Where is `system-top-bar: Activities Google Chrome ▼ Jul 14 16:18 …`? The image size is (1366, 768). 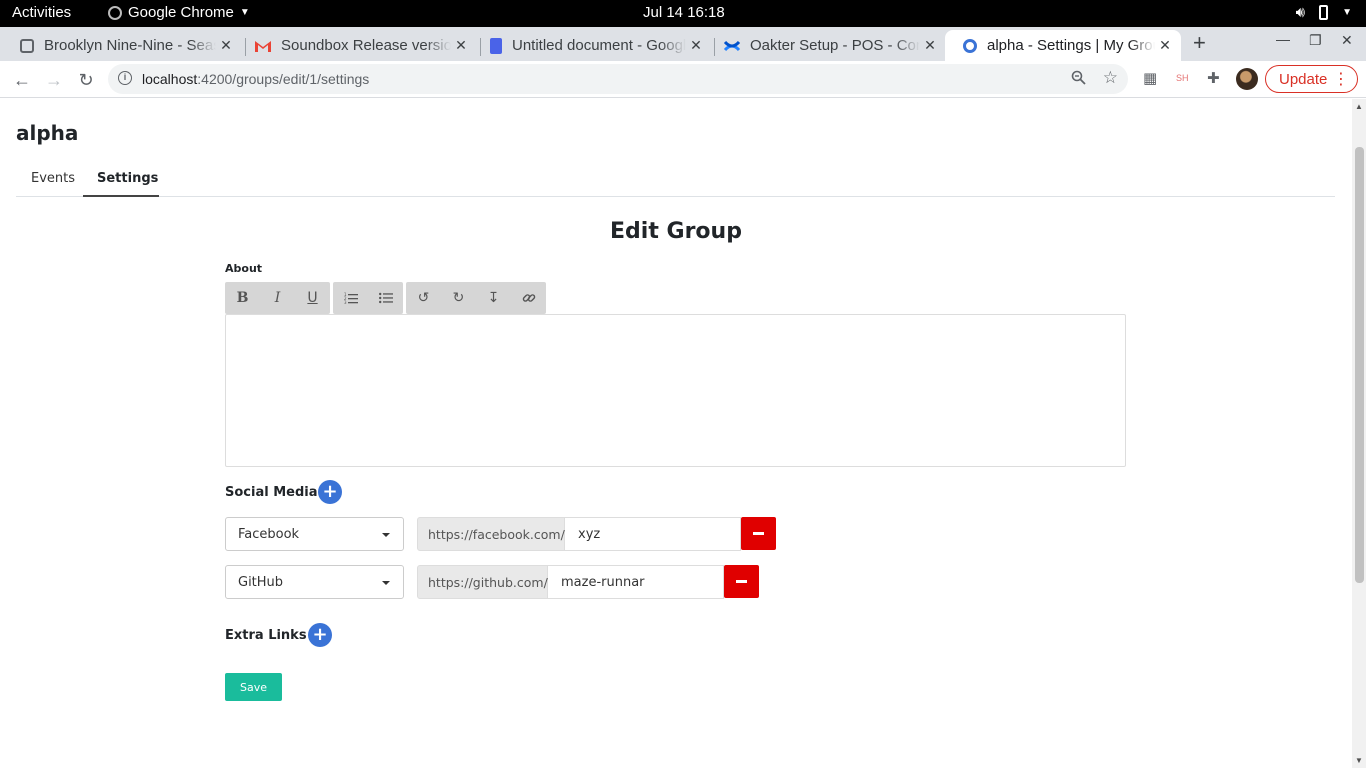
system-top-bar: Activities Google Chrome ▼ Jul 14 16:18 … is located at coordinates (683, 13).